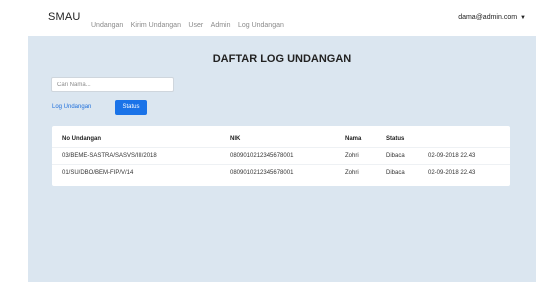 This screenshot has width=548, height=282. Describe the element at coordinates (261, 25) in the screenshot. I see `nav-link-log-undangan: Log Undangan` at that location.